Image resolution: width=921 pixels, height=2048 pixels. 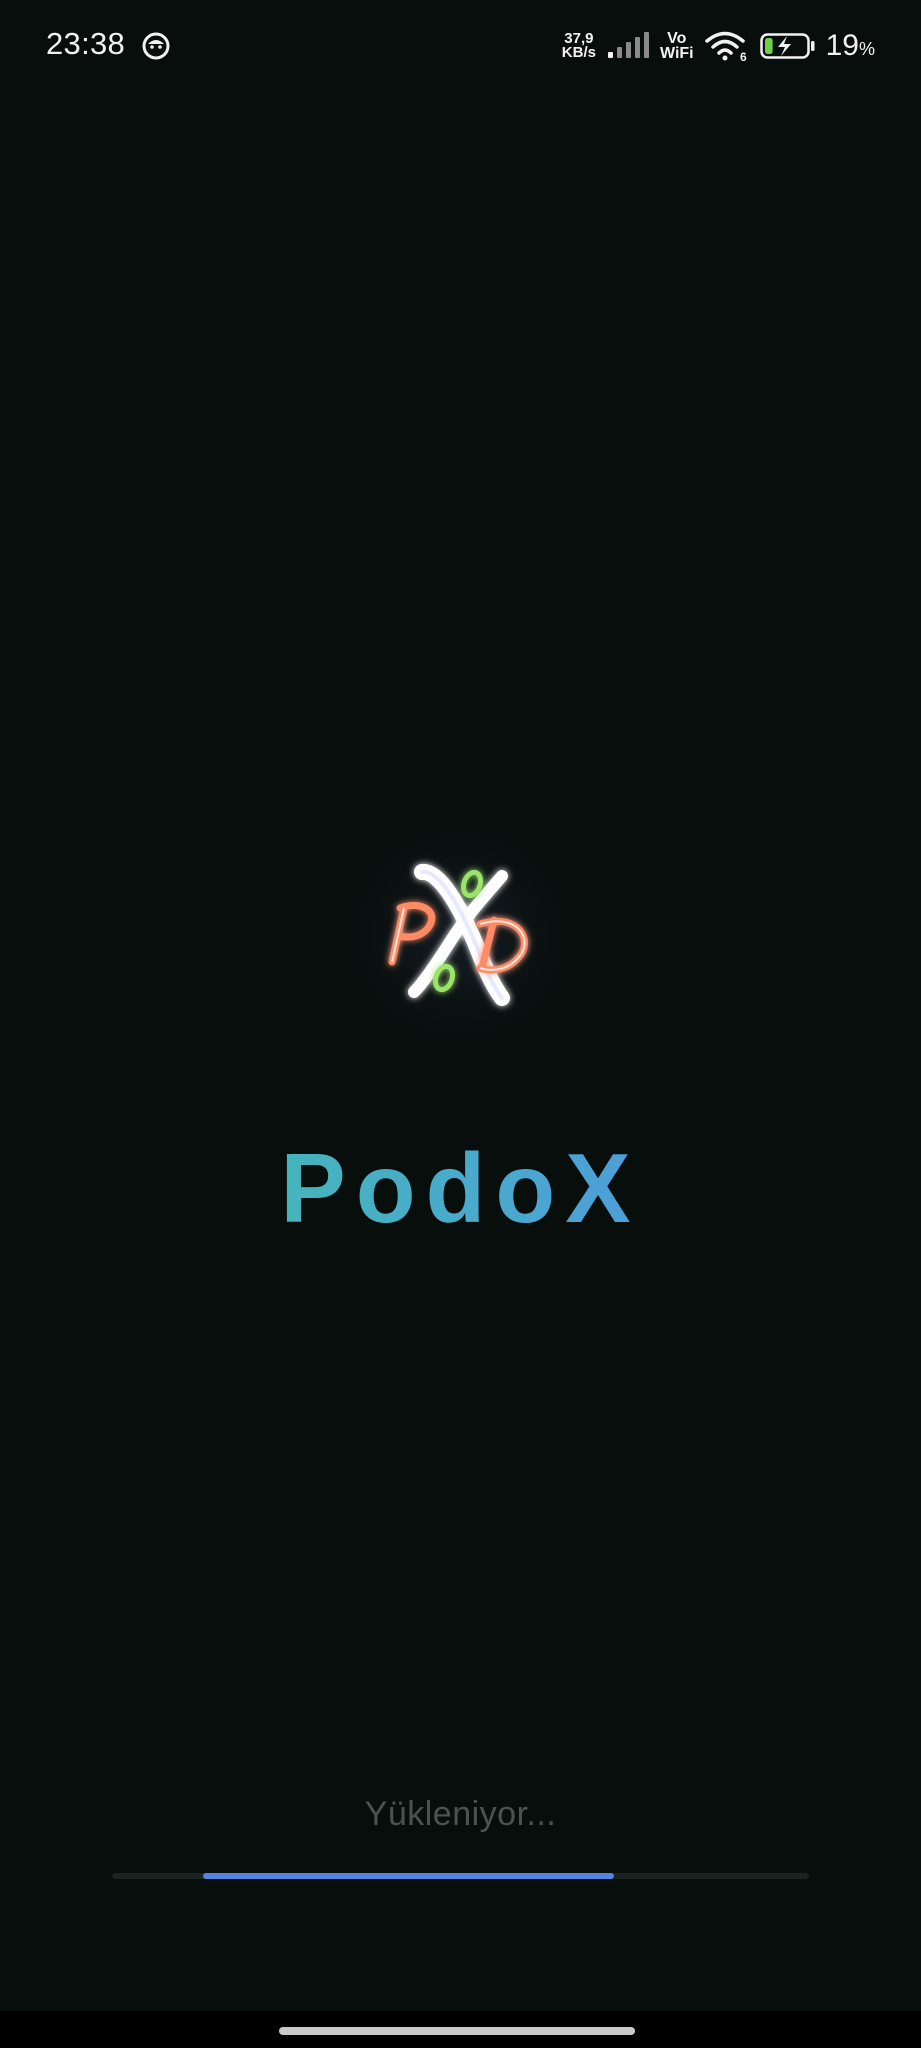 What do you see at coordinates (460, 46) in the screenshot?
I see `status-bar: 23:38 37,9 KB/s Vo WiFi 6 19%` at bounding box center [460, 46].